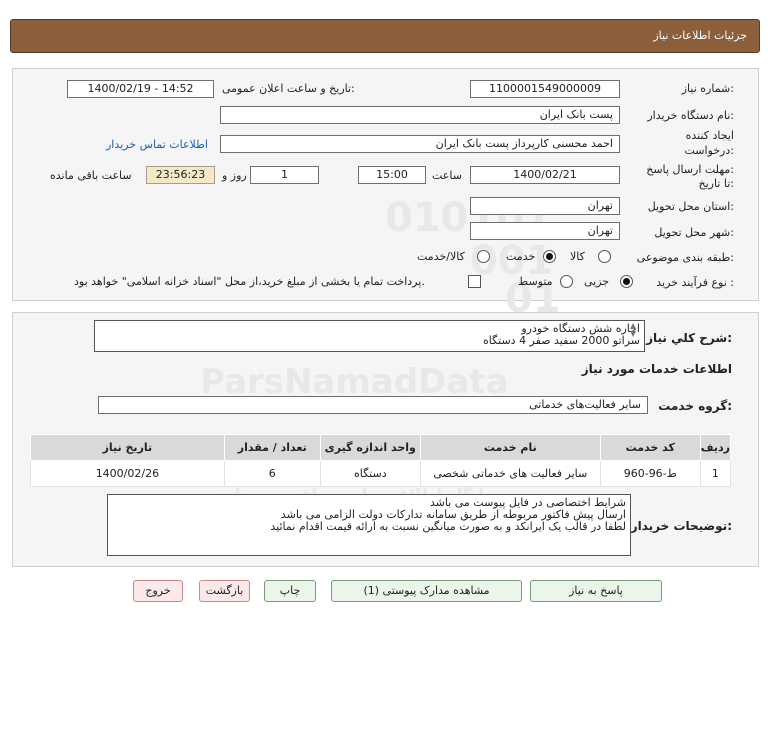 Image resolution: width=770 pixels, height=745 pixels. What do you see at coordinates (510, 447) in the screenshot?
I see `col-name-header: نام خدمت` at bounding box center [510, 447].